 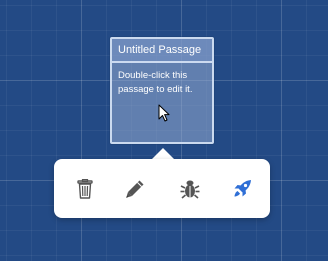 I want to click on pencil-icon, so click(x=135, y=189).